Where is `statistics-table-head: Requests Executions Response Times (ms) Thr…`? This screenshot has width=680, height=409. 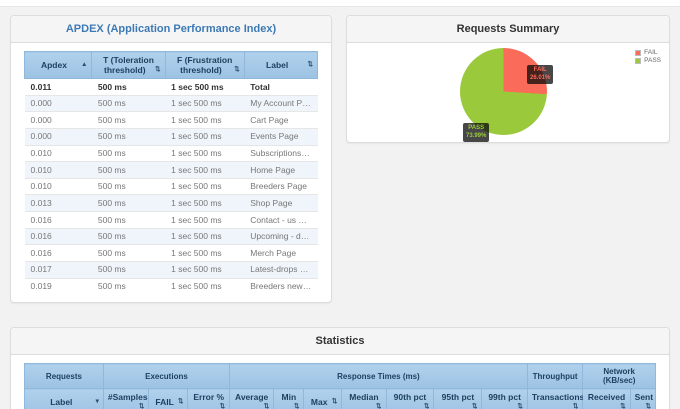
statistics-table-head: Requests Executions Response Times (ms) Thr… is located at coordinates (340, 386).